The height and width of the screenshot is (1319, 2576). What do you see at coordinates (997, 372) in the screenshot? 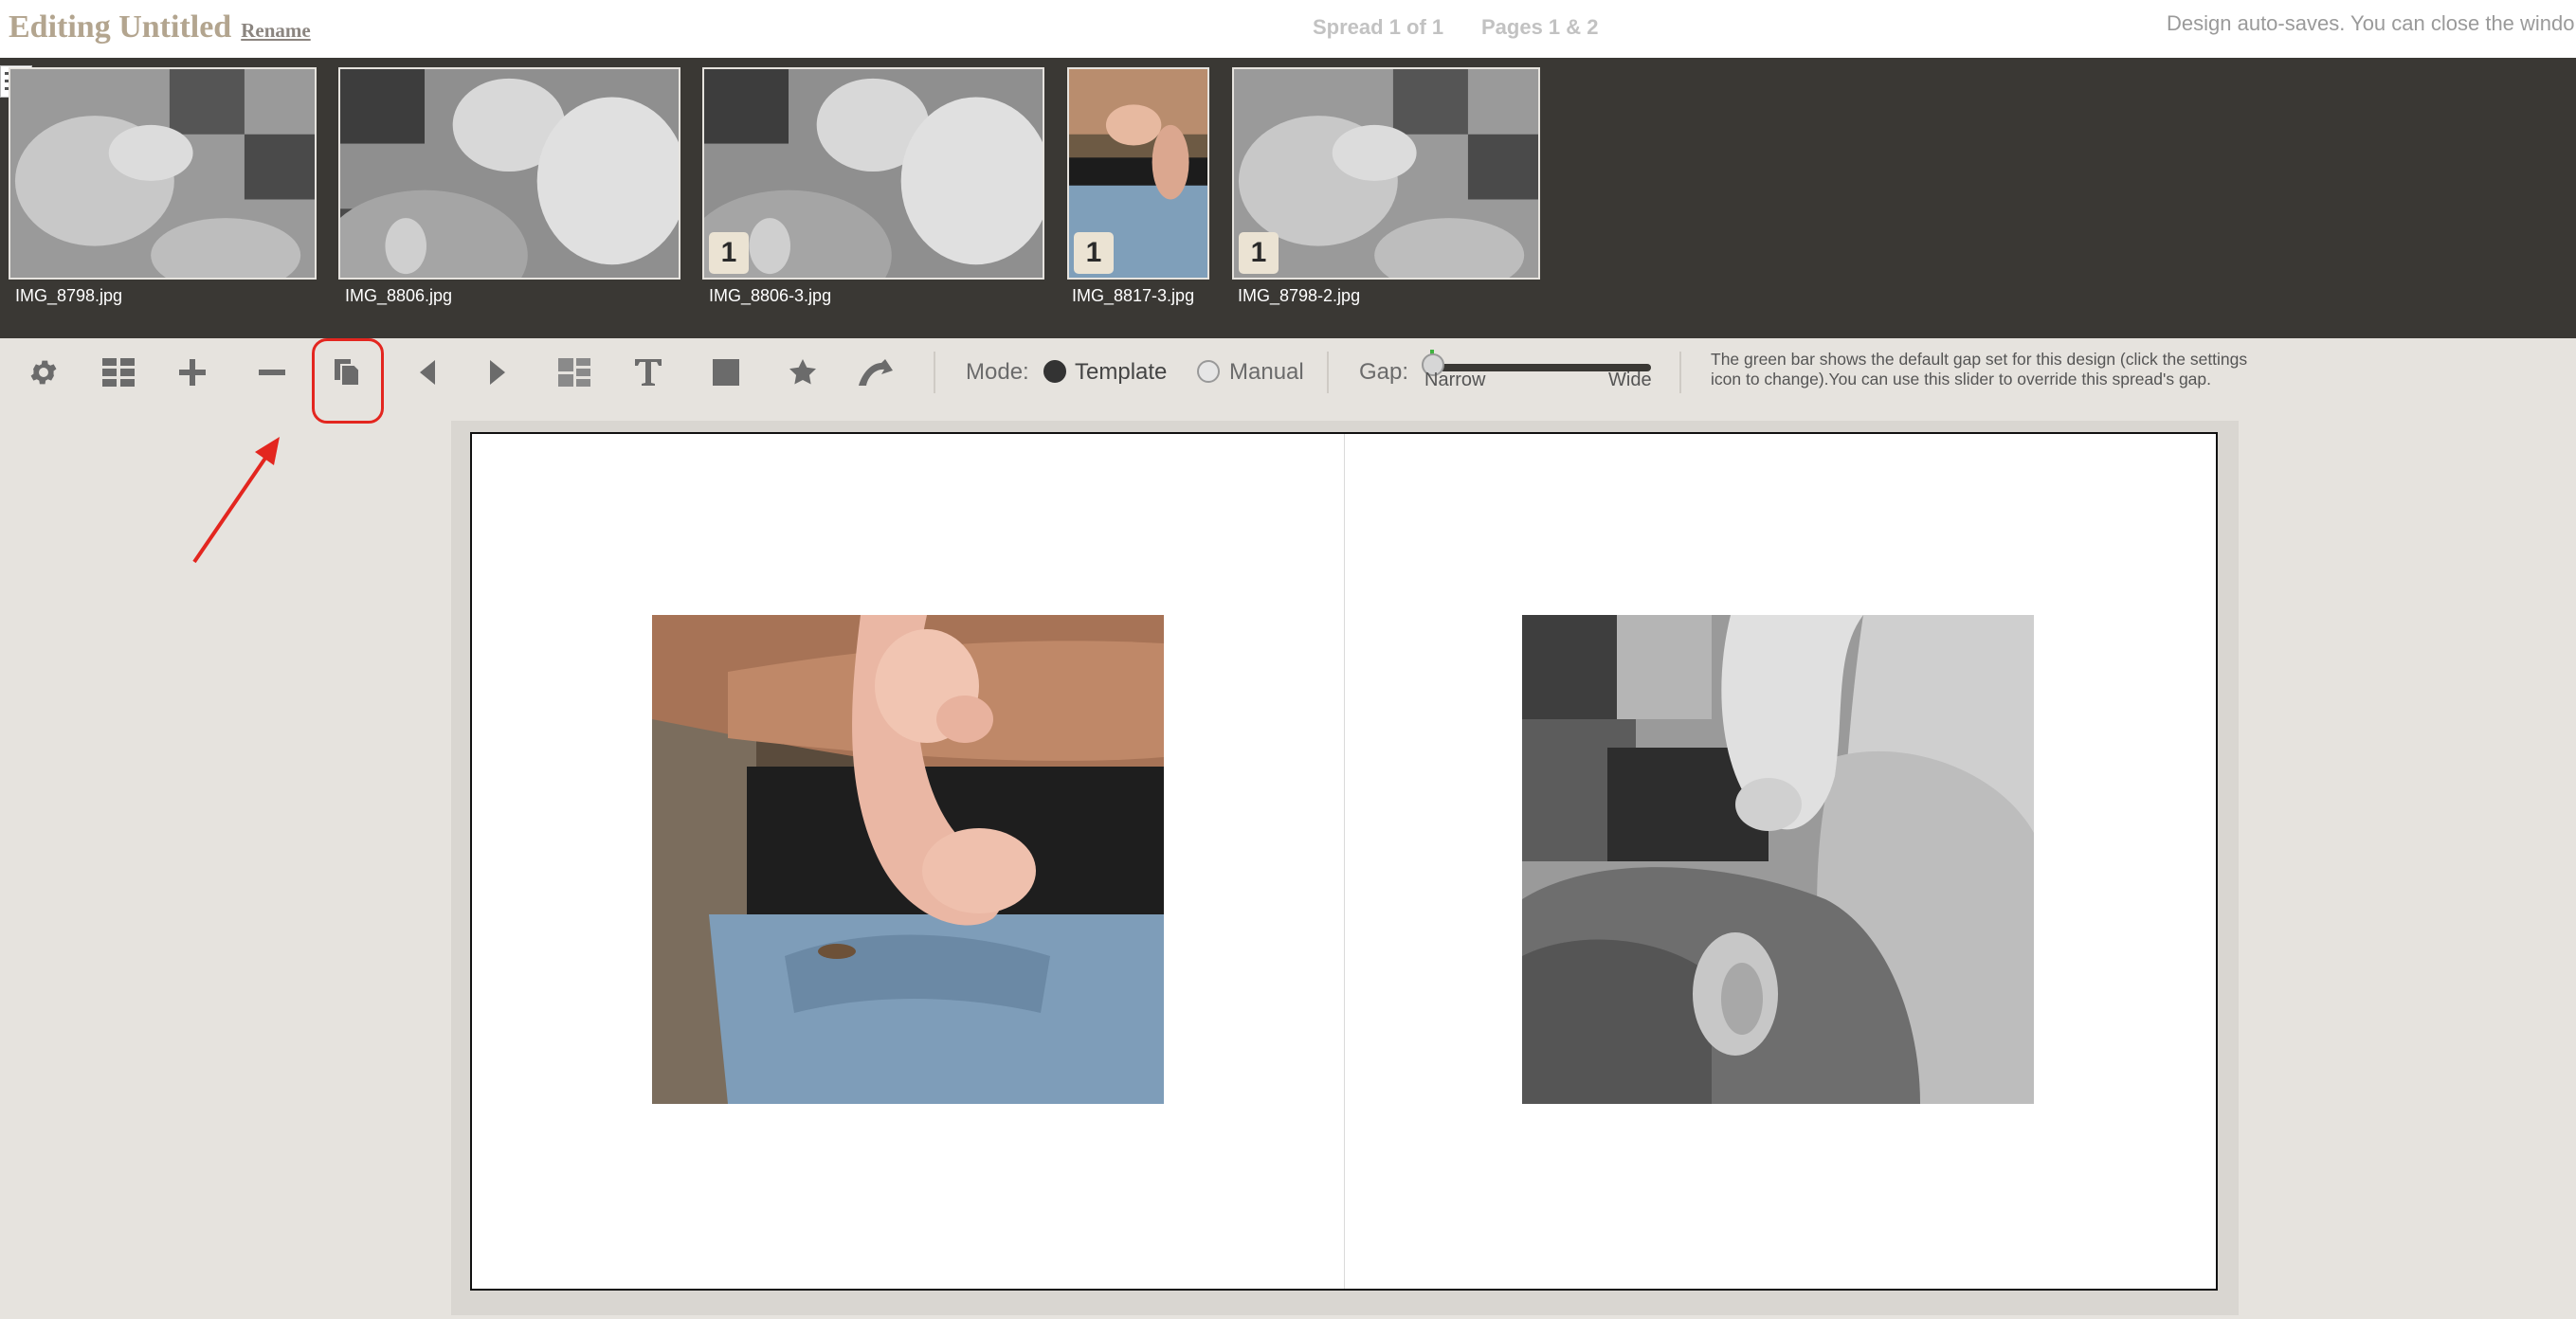
I see `mode-label: Mode:` at bounding box center [997, 372].